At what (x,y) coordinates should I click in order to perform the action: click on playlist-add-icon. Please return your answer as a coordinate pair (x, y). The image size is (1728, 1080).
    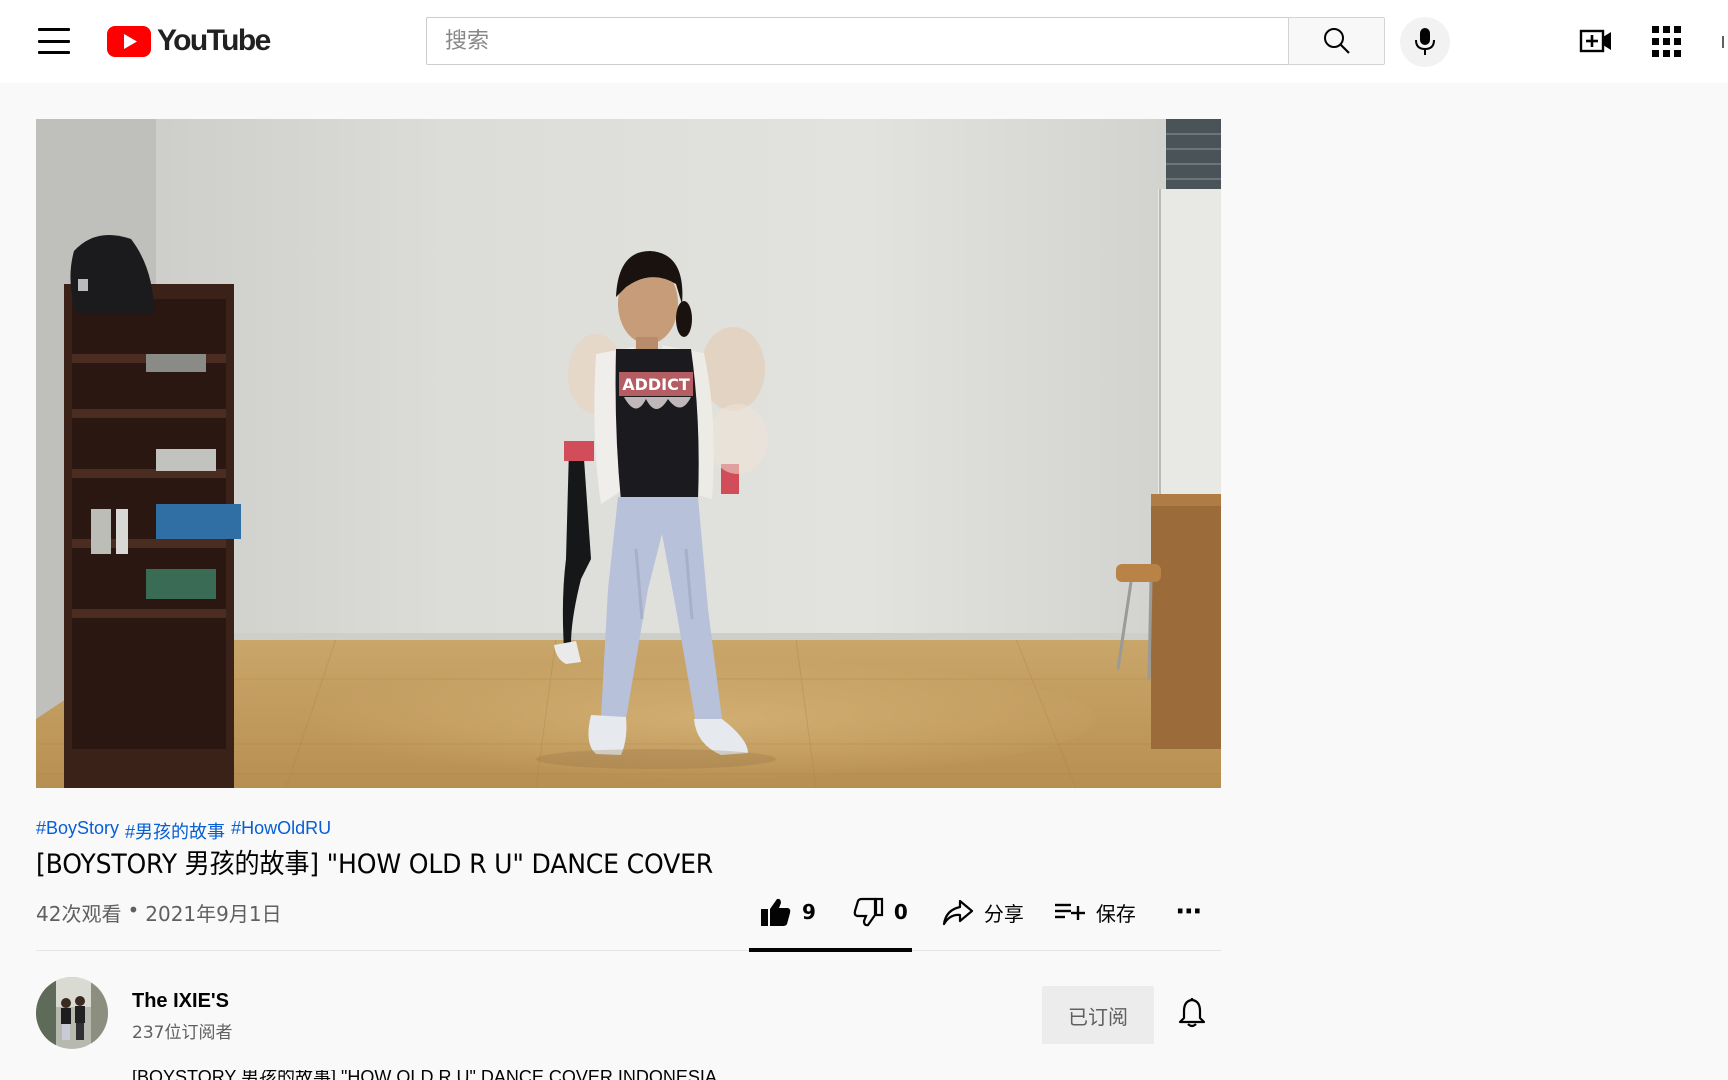
    Looking at the image, I should click on (1069, 911).